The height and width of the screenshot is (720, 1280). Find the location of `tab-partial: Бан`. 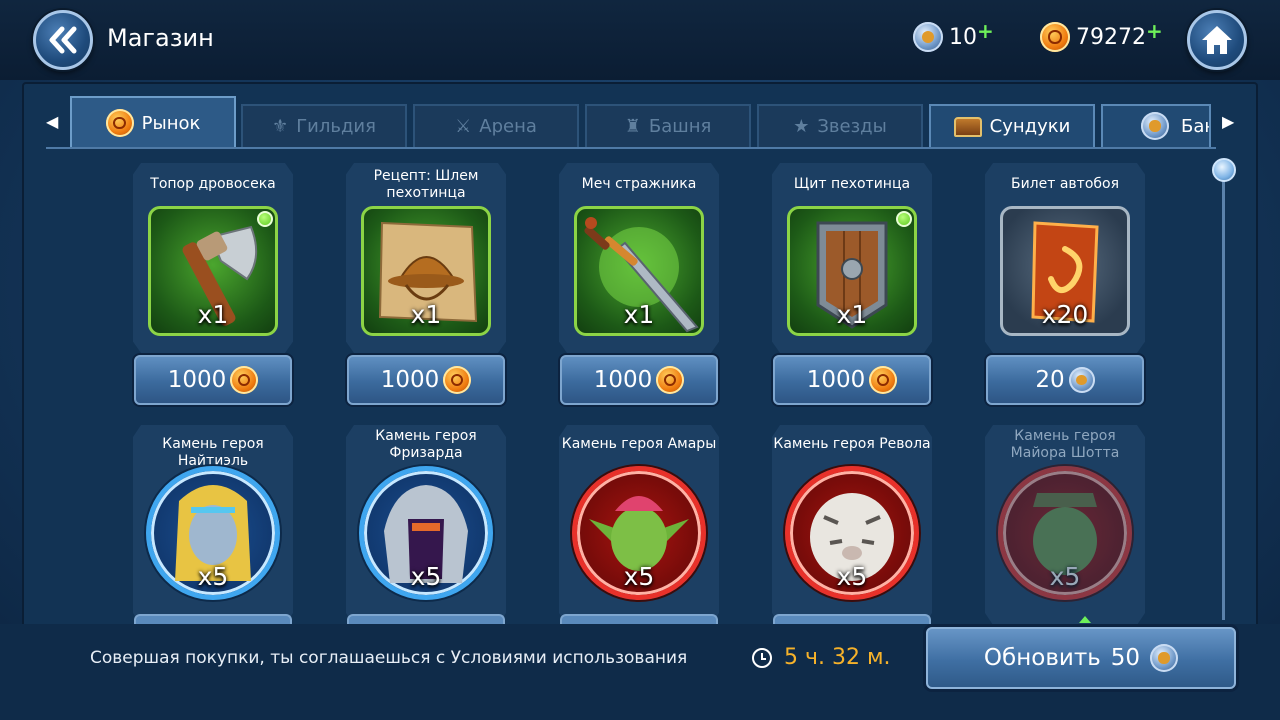

tab-partial: Бан is located at coordinates (1156, 125).